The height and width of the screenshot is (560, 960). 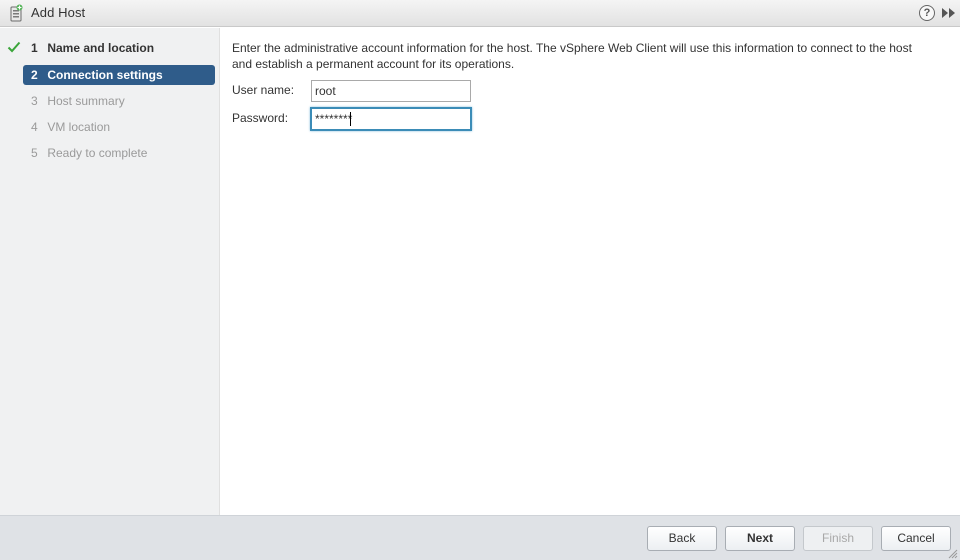 What do you see at coordinates (34, 127) in the screenshot?
I see `step-number: 4` at bounding box center [34, 127].